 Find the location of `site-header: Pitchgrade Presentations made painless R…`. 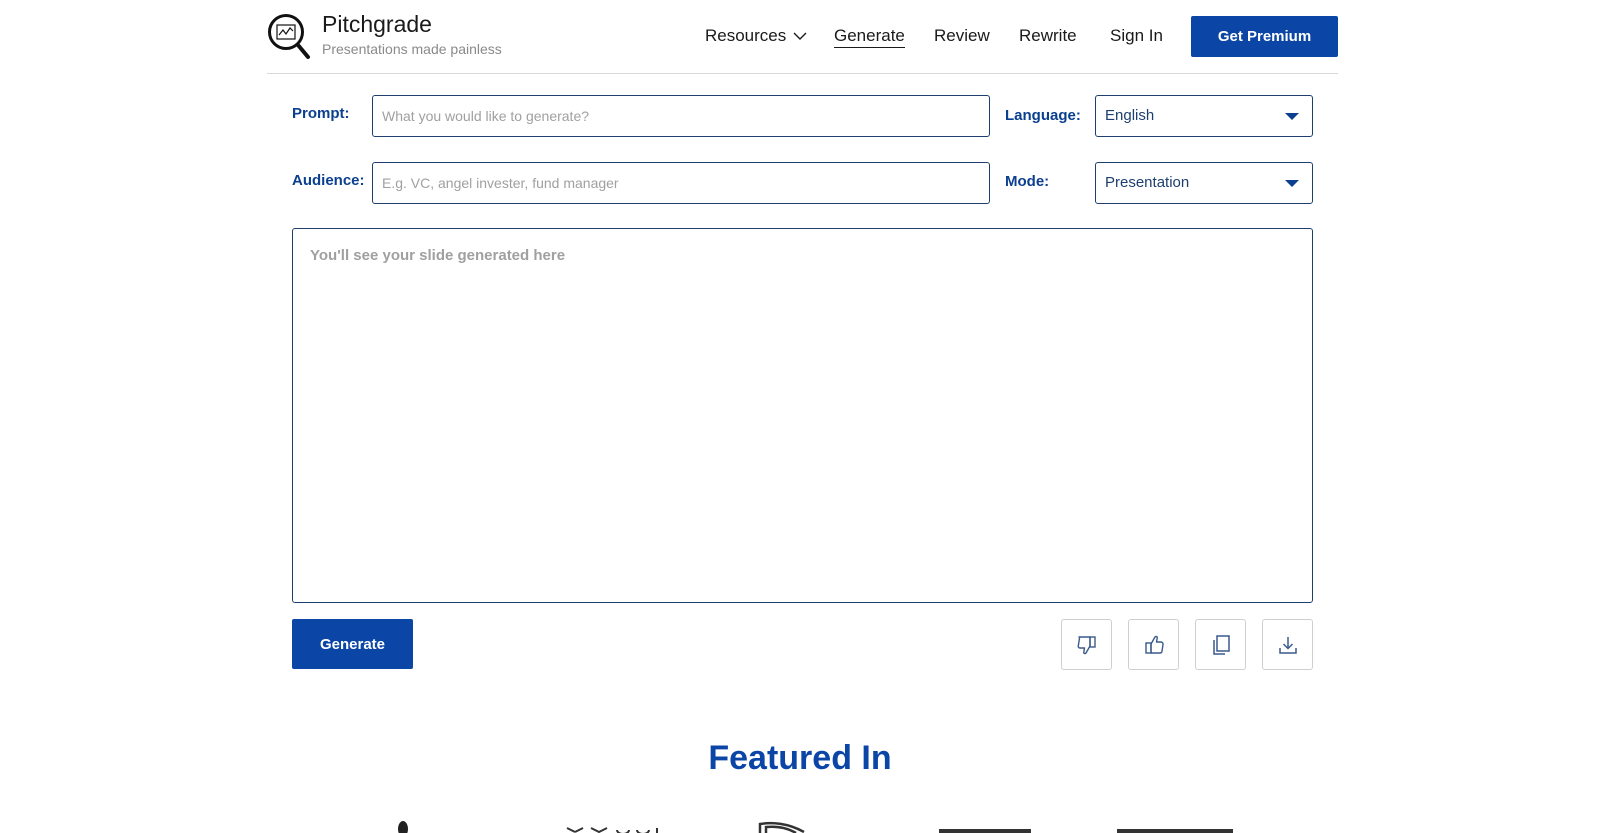

site-header: Pitchgrade Presentations made painless R… is located at coordinates (802, 37).